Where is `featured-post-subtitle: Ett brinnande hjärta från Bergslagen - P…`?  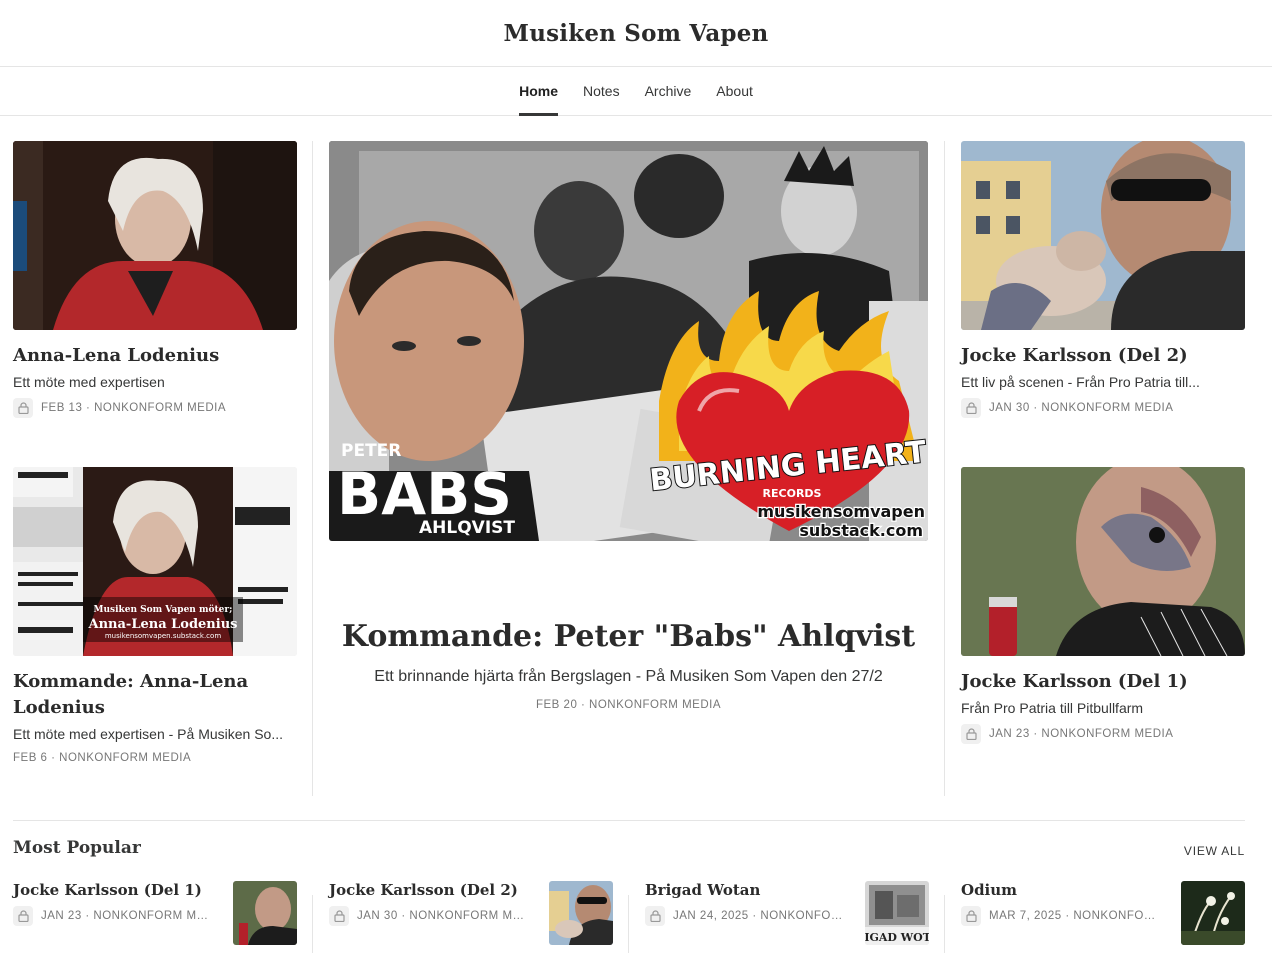 featured-post-subtitle: Ett brinnande hjärta från Bergslagen - P… is located at coordinates (628, 676).